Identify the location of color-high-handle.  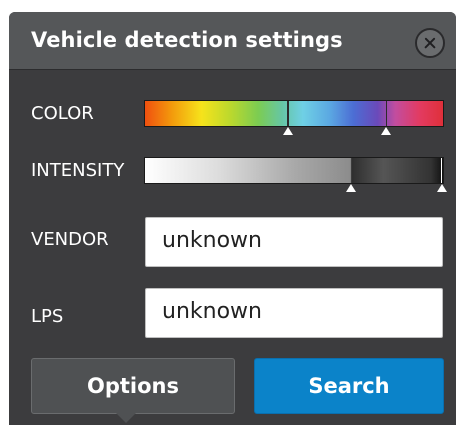
(386, 131).